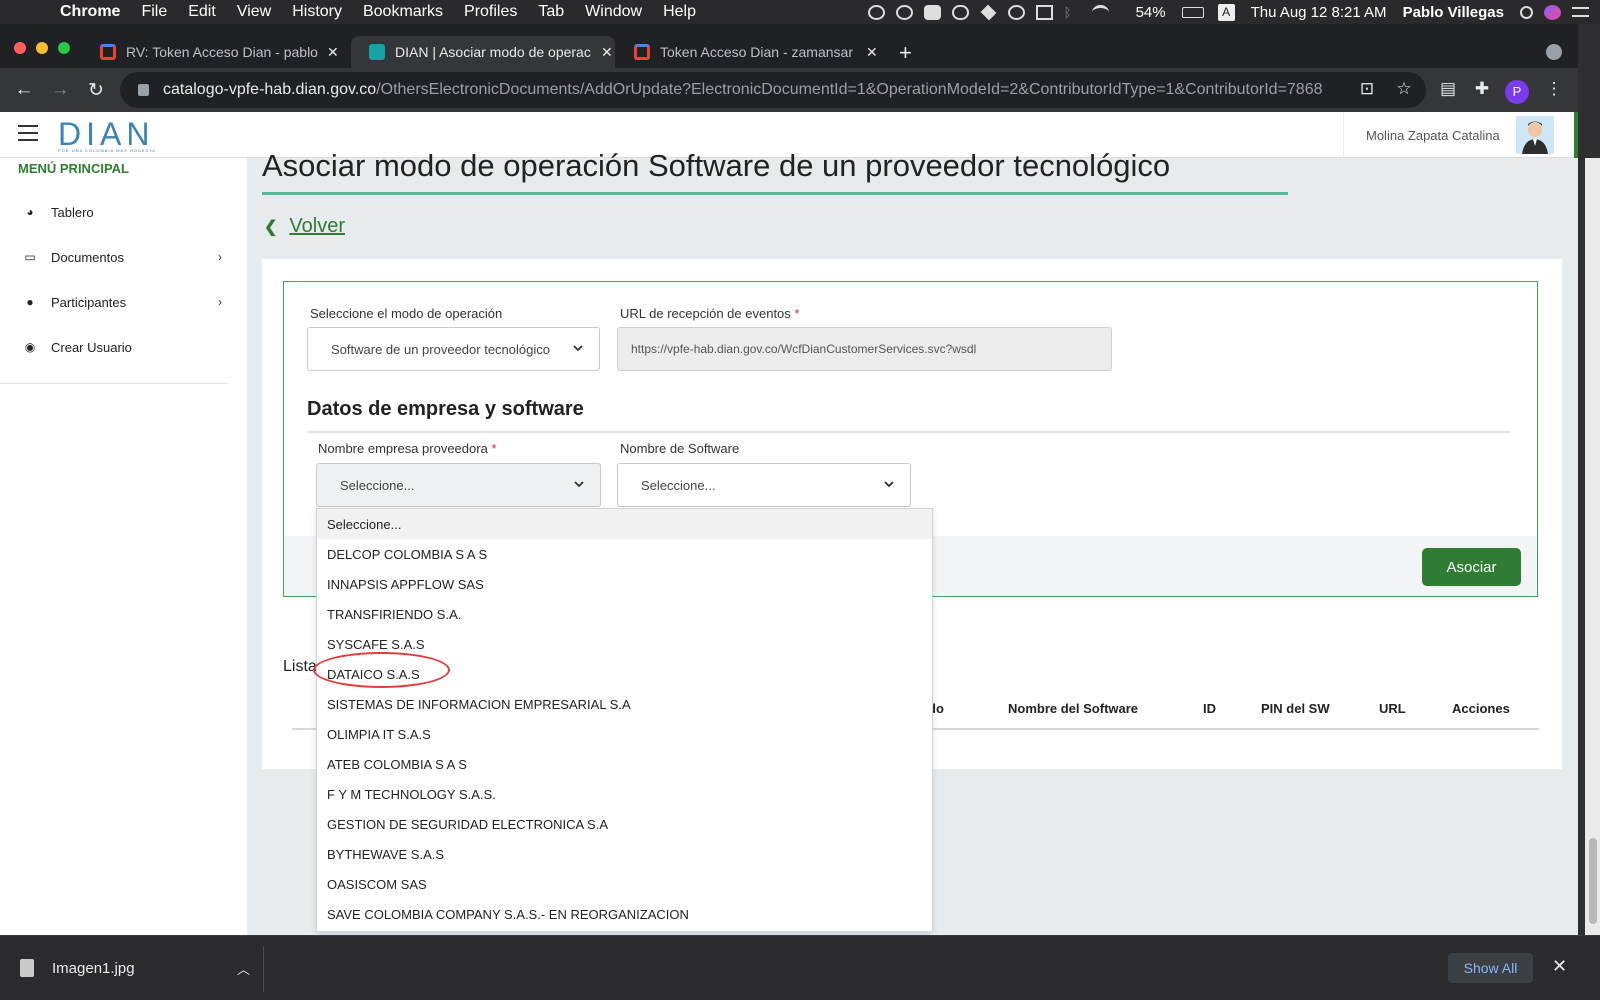 The width and height of the screenshot is (1600, 1000). I want to click on translate-icon: ⊡, so click(1367, 89).